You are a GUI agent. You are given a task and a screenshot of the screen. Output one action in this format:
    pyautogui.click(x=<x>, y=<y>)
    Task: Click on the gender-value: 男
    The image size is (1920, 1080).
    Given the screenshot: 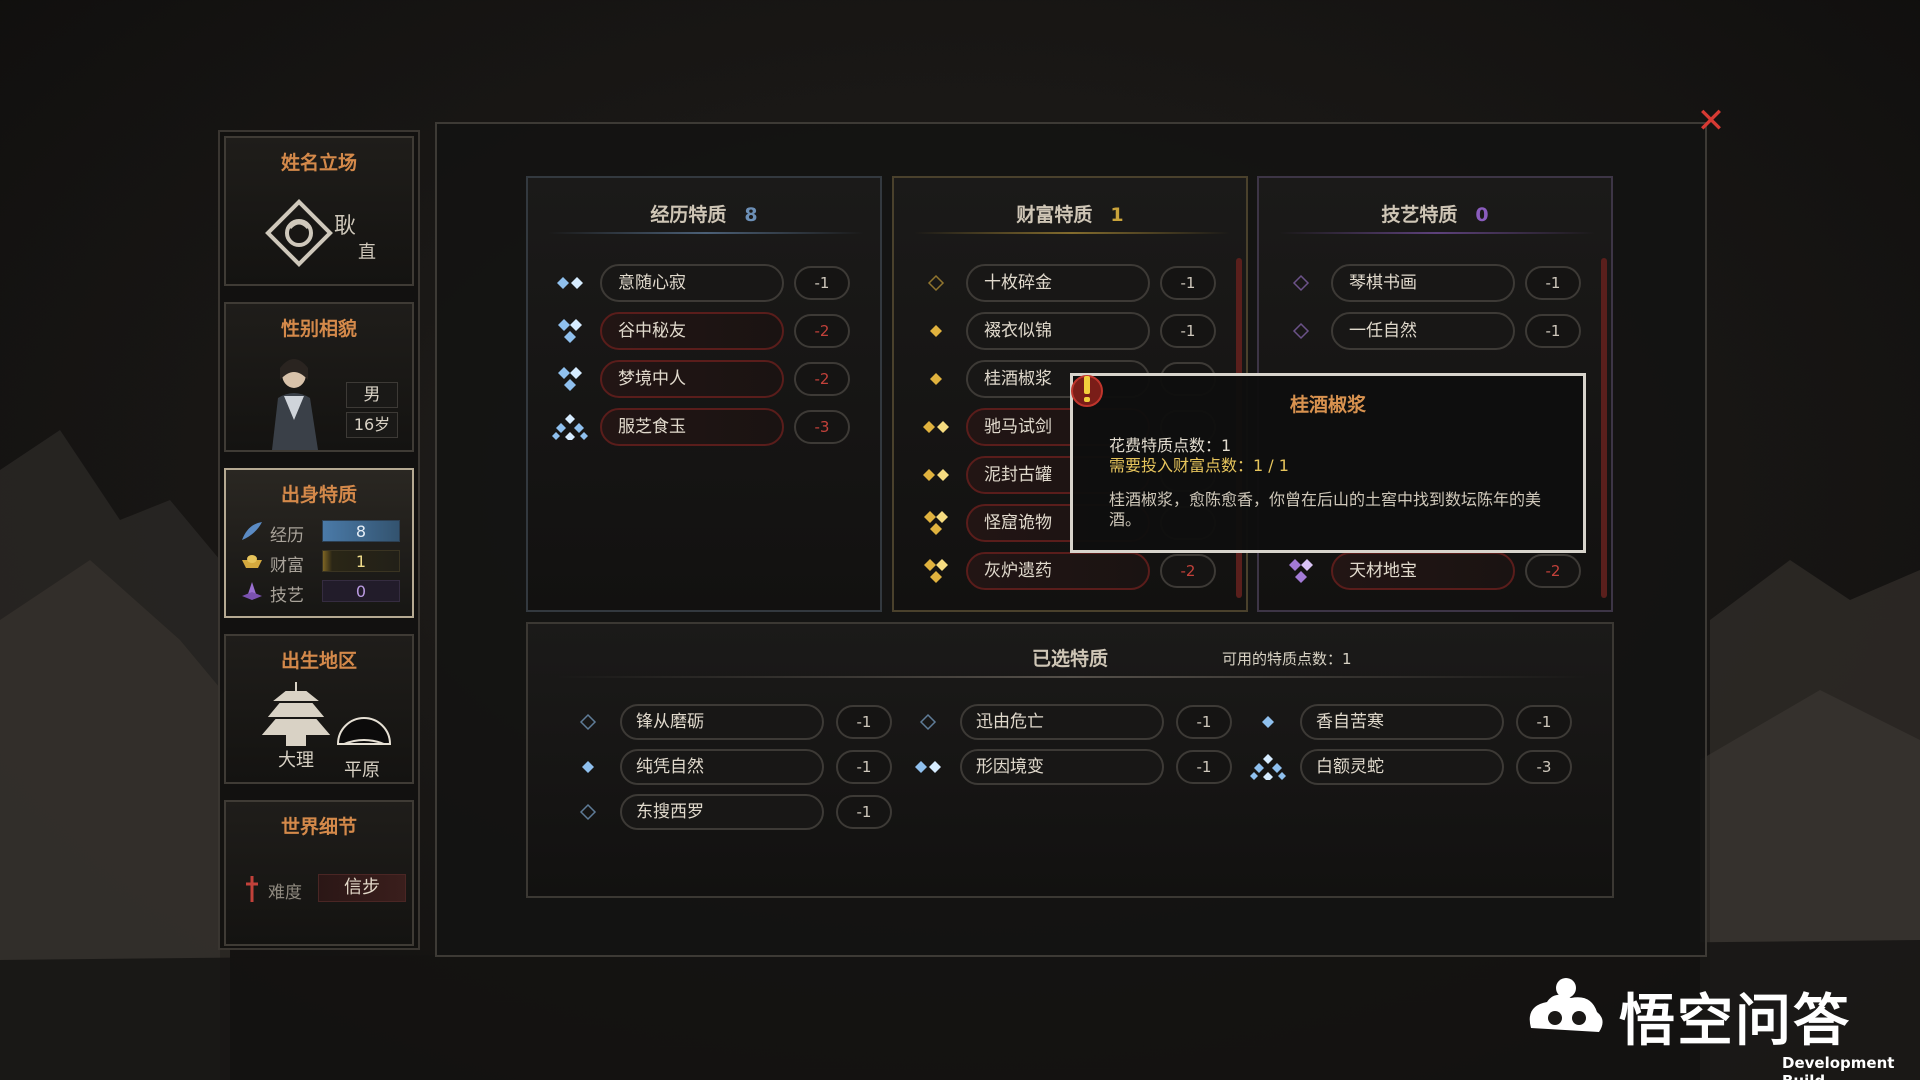 What is the action you would take?
    pyautogui.click(x=372, y=395)
    